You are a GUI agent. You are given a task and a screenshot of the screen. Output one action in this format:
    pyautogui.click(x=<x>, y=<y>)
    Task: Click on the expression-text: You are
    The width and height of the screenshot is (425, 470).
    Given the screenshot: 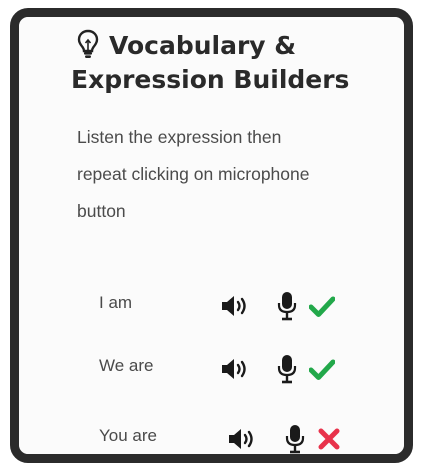 What is the action you would take?
    pyautogui.click(x=128, y=435)
    